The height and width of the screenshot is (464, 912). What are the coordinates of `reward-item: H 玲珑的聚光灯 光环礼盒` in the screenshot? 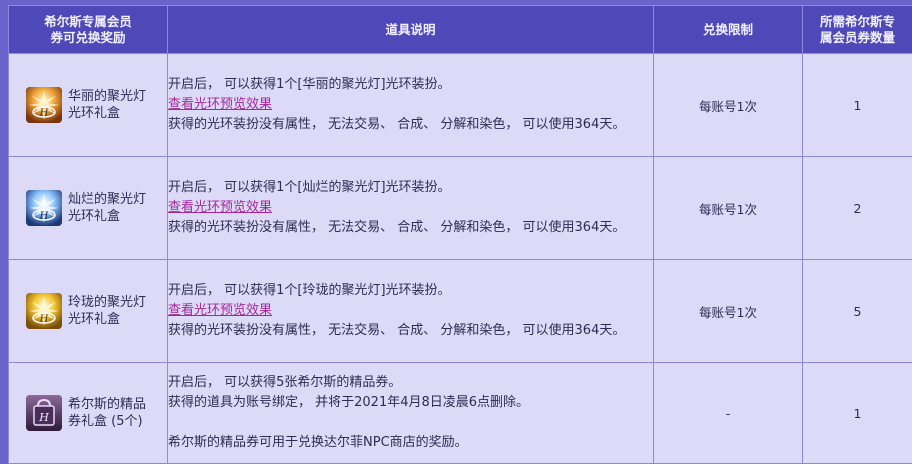 It's located at (88, 311).